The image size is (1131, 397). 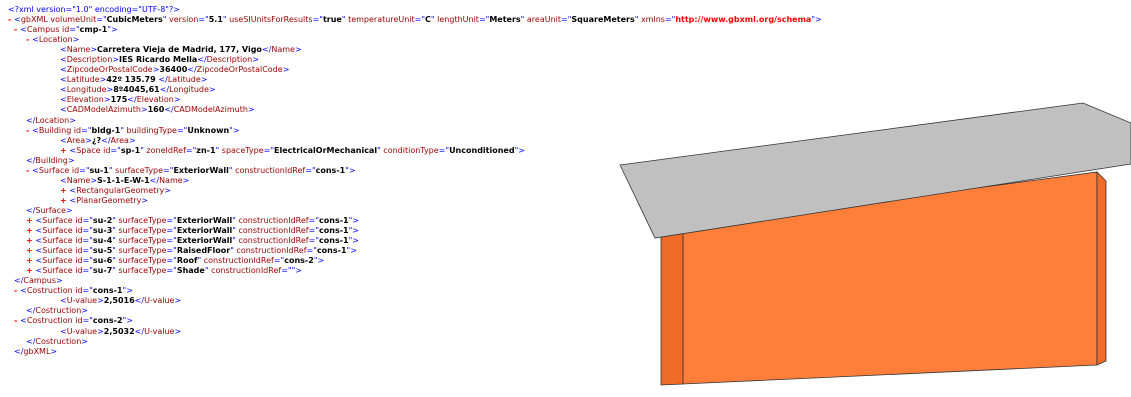 I want to click on xml-token: Costruction, so click(x=58, y=311).